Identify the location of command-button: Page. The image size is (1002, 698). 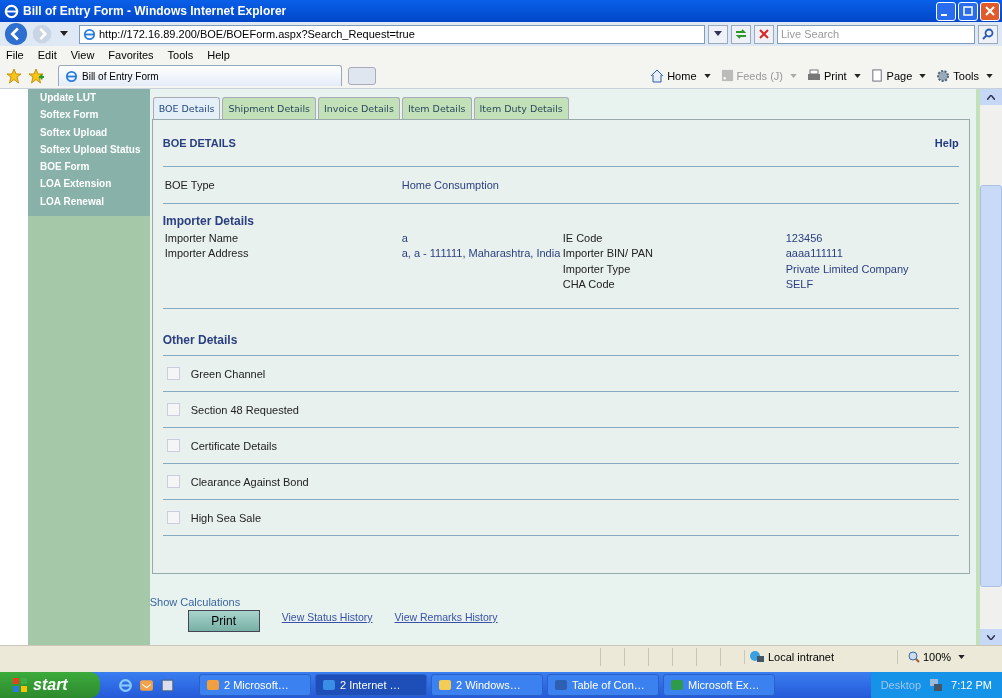
(898, 75).